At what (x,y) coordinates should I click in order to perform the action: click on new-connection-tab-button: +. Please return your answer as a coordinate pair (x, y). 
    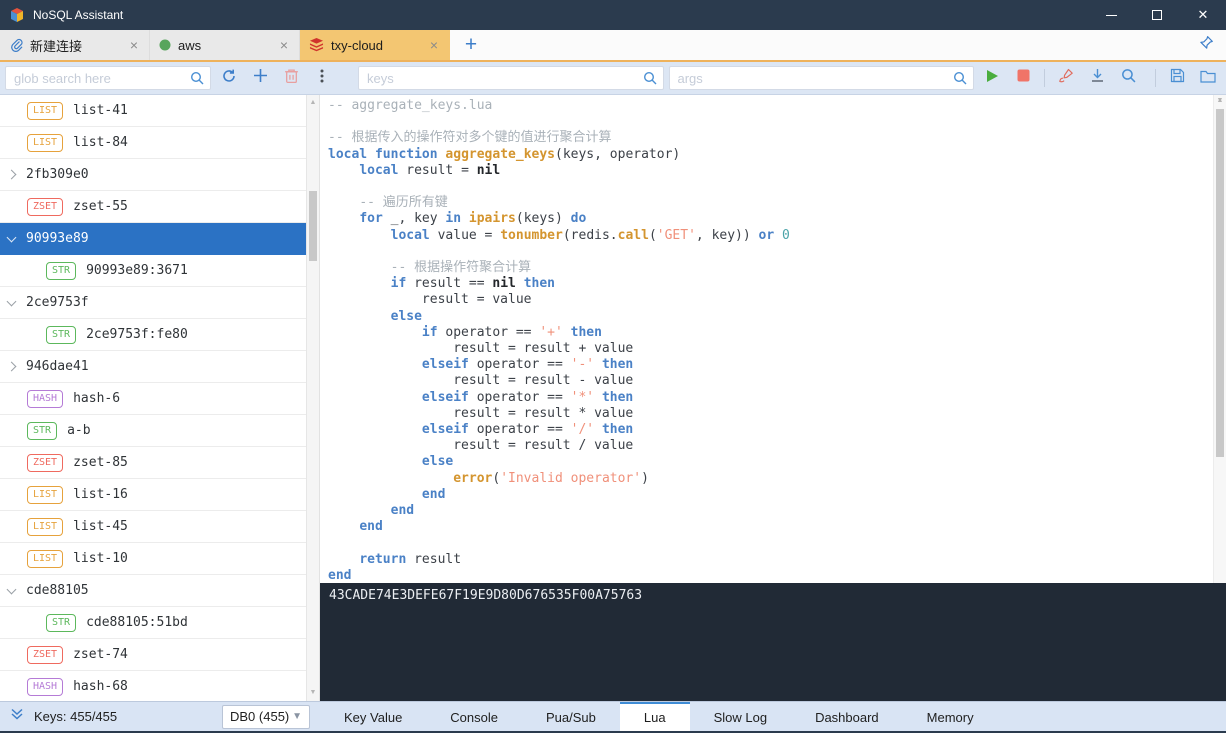
    Looking at the image, I should click on (471, 45).